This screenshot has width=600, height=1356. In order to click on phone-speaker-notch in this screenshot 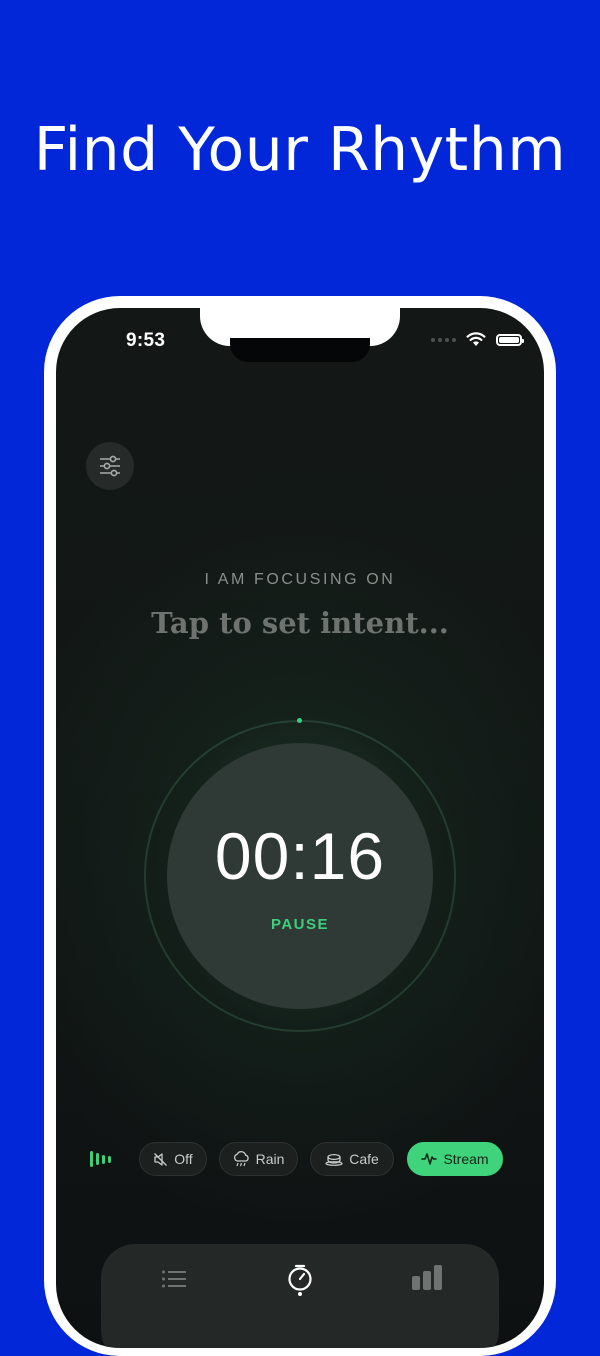, I will do `click(300, 350)`.